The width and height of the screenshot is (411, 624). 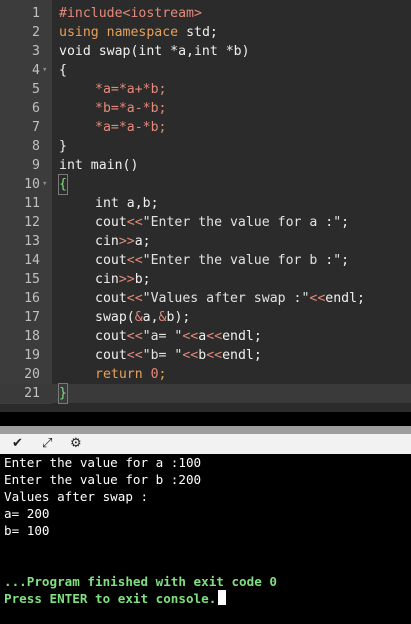 I want to click on matched-brace: }, so click(x=63, y=393).